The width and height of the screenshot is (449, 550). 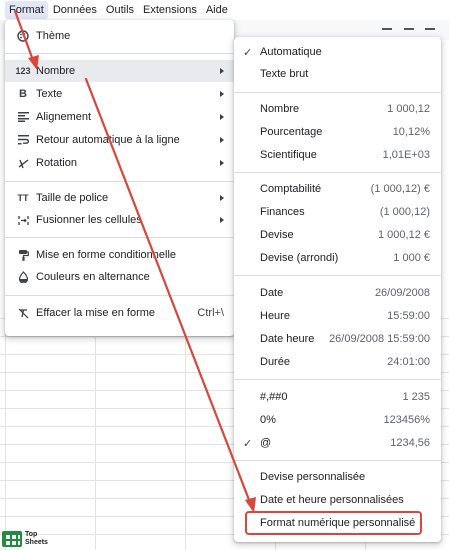 I want to click on submenu-item-example: 24:01:00, so click(x=408, y=362).